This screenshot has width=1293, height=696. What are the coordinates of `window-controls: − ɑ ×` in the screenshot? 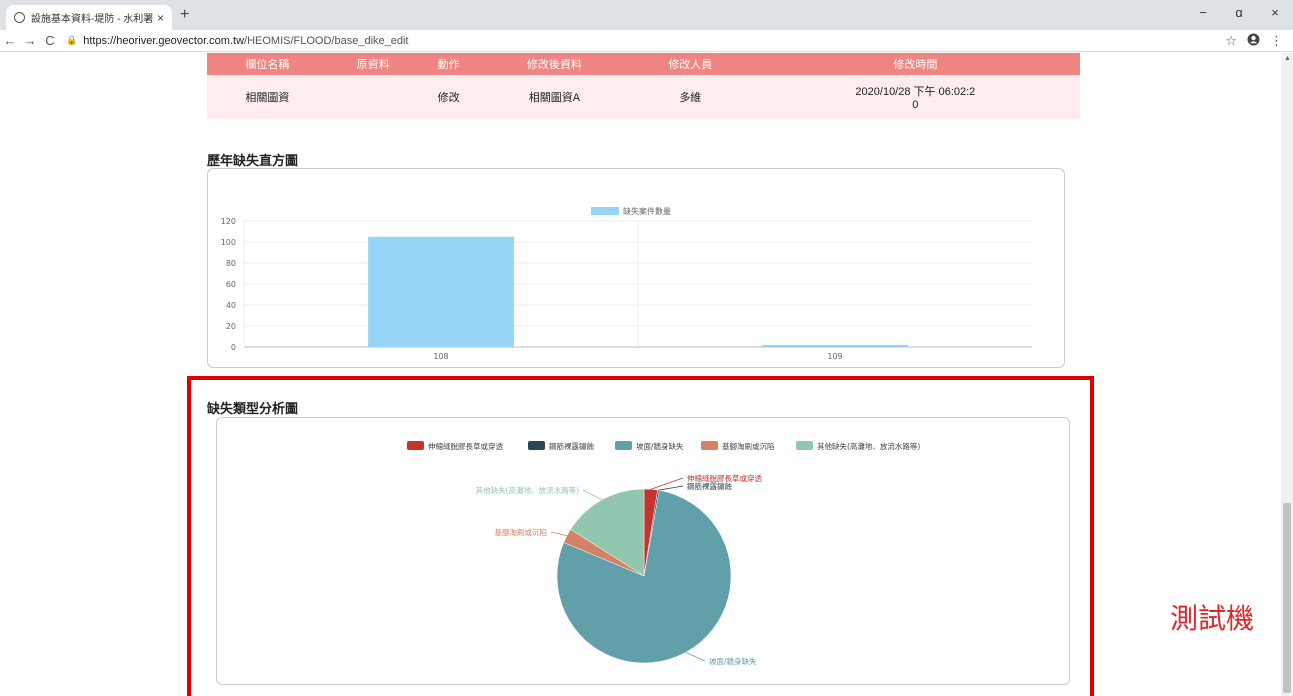 It's located at (1239, 15).